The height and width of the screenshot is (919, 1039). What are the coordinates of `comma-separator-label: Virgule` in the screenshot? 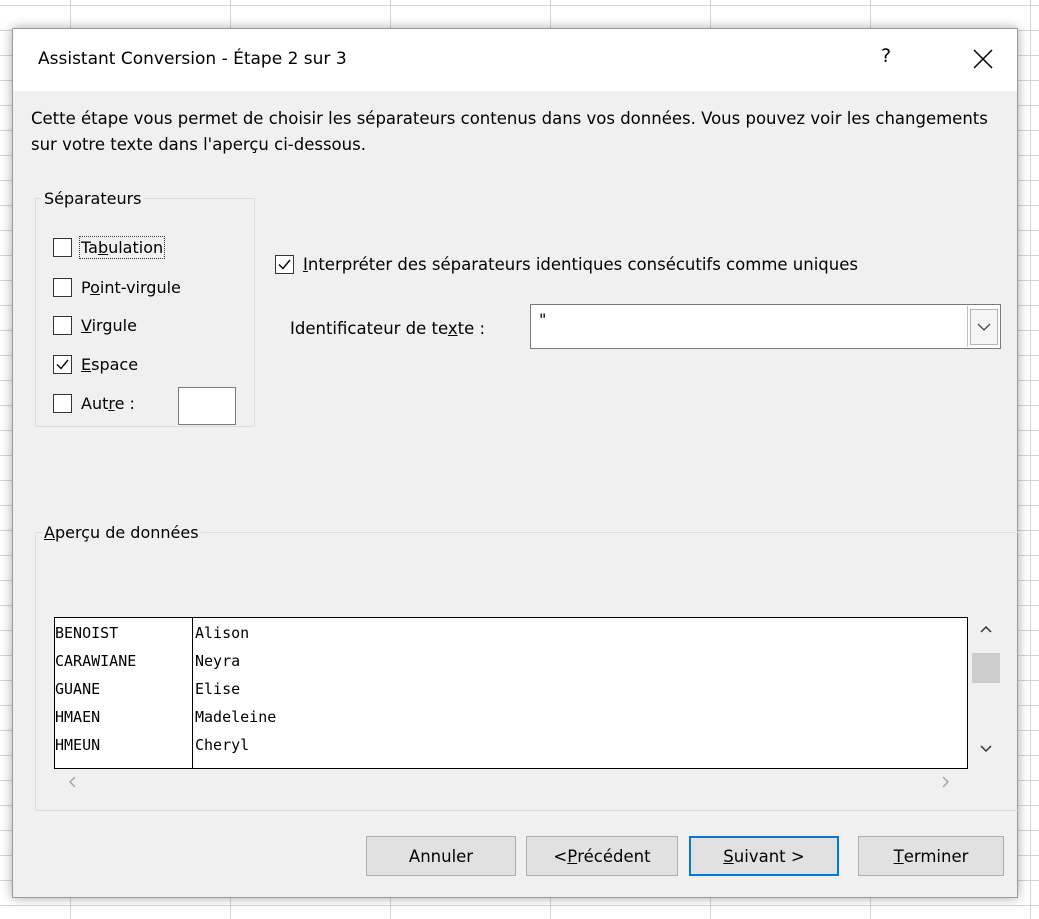 It's located at (109, 325).